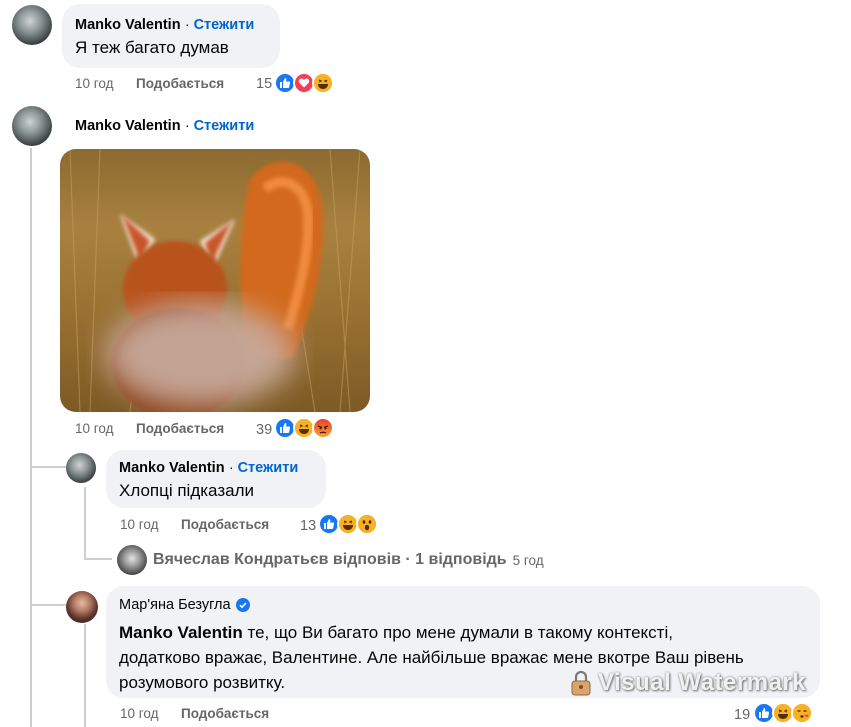 This screenshot has height=727, width=851. I want to click on reply-action: відповів, so click(364, 559).